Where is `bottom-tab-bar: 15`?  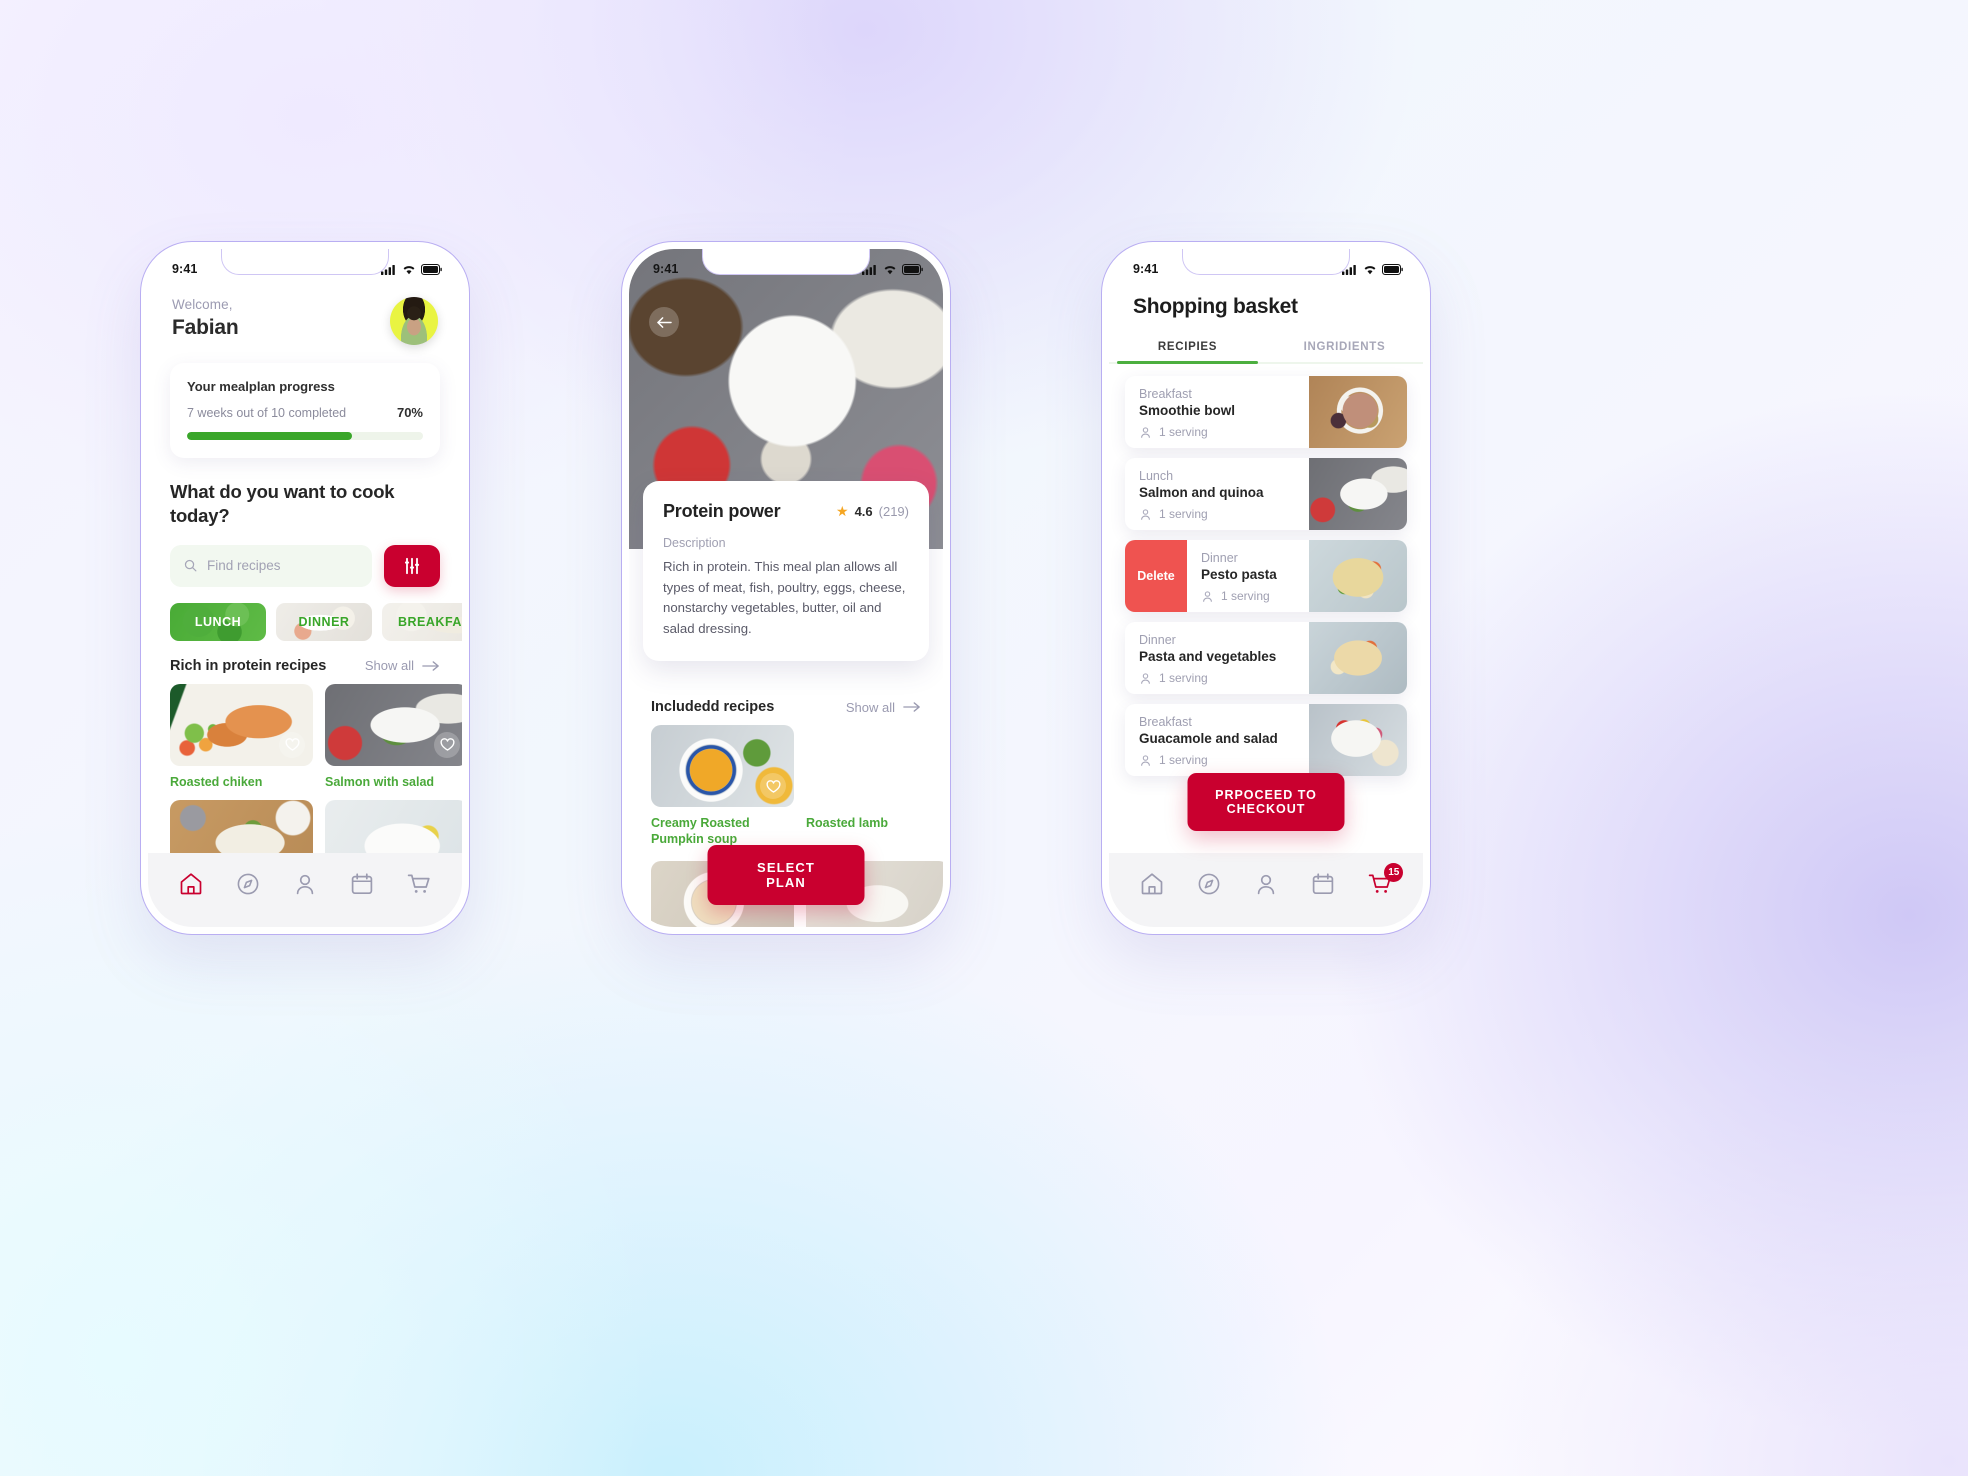
bottom-tab-bar: 15 is located at coordinates (1266, 890).